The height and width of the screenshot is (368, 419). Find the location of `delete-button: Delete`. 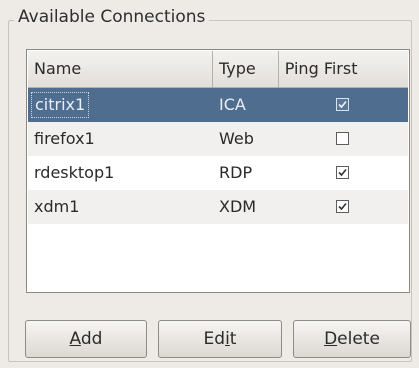

delete-button: Delete is located at coordinates (352, 339).